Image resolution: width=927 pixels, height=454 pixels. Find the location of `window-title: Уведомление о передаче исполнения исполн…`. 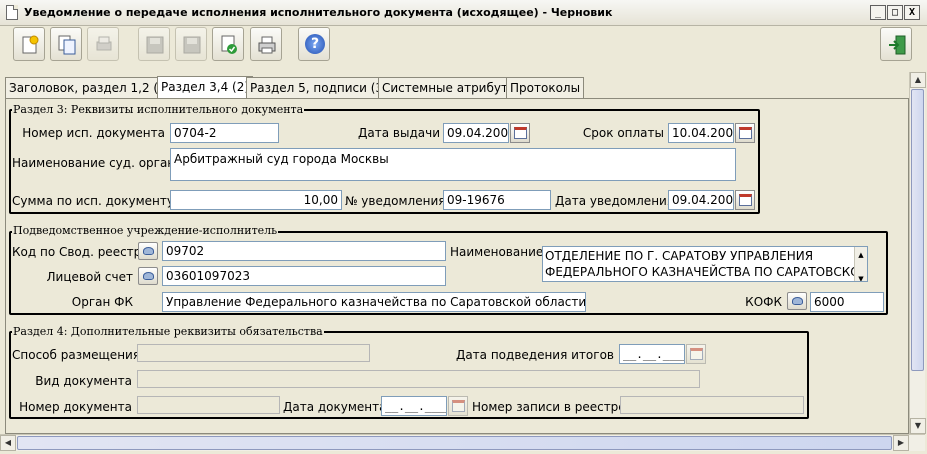

window-title: Уведомление о передаче исполнения исполн… is located at coordinates (318, 12).